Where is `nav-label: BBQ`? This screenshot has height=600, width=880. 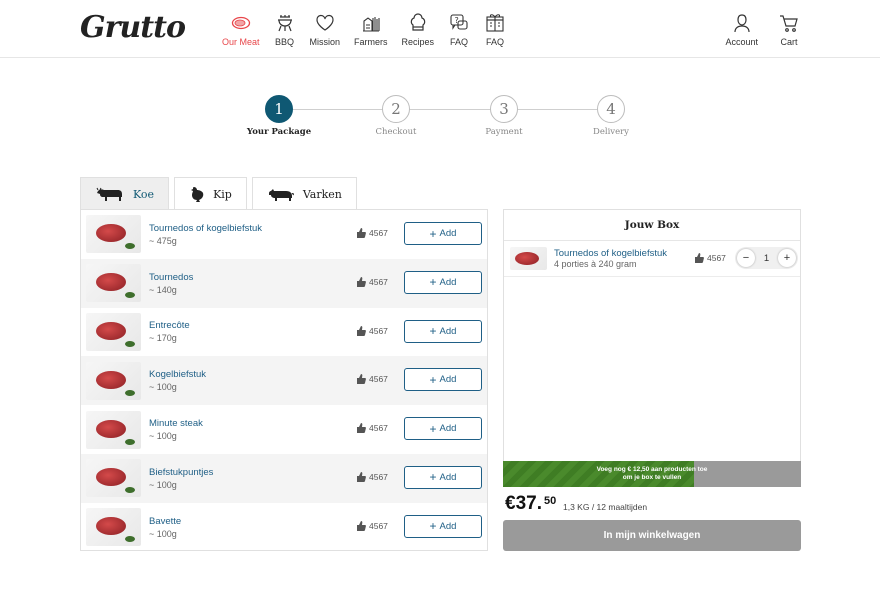
nav-label: BBQ is located at coordinates (285, 42).